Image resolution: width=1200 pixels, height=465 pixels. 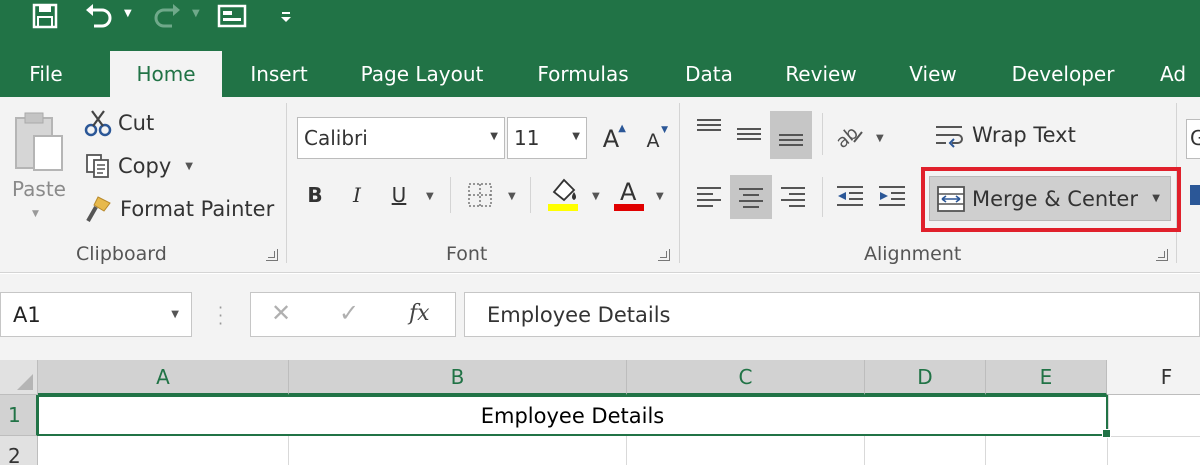 What do you see at coordinates (793, 196) in the screenshot?
I see `align-right-icon` at bounding box center [793, 196].